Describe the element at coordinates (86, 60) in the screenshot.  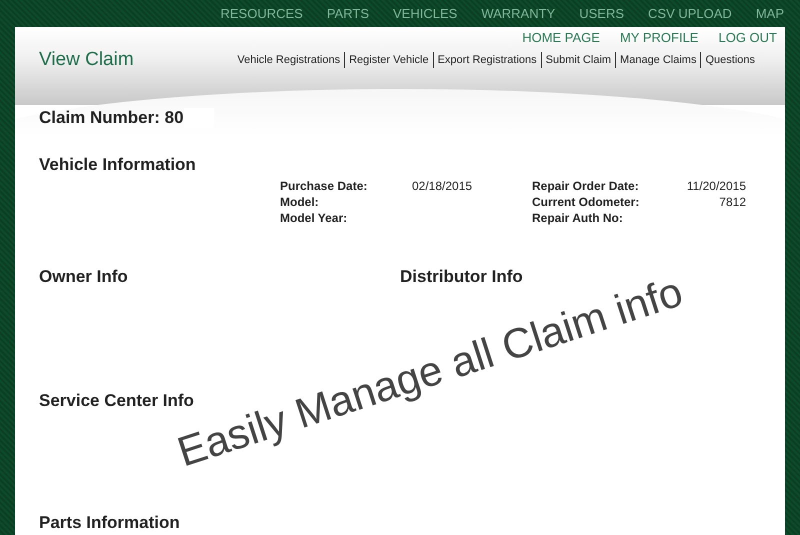
I see `page-title: View Claim` at that location.